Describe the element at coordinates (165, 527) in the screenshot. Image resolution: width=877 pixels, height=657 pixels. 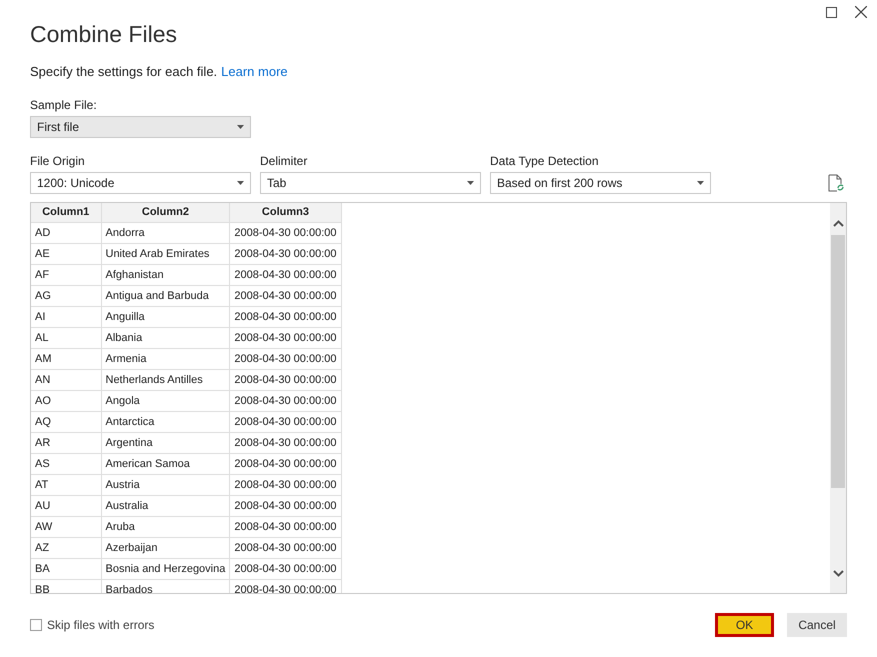
I see `table-cell: Aruba` at that location.